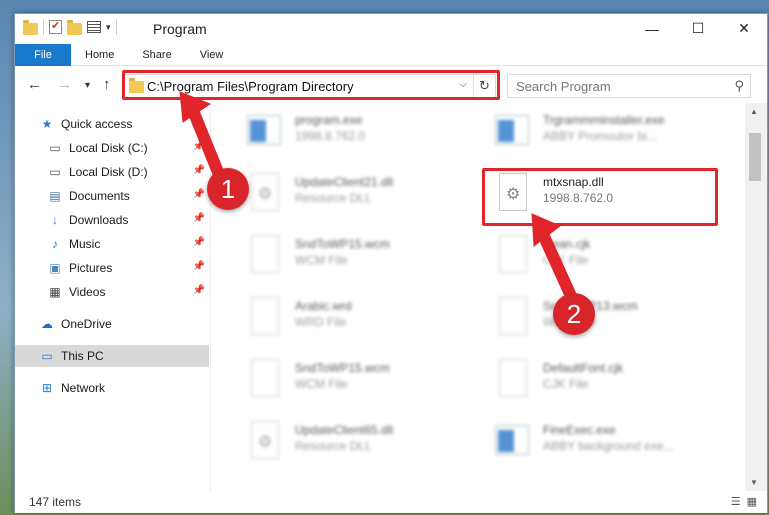 The height and width of the screenshot is (515, 769). I want to click on sidebar-item-label: Documents, so click(99, 196).